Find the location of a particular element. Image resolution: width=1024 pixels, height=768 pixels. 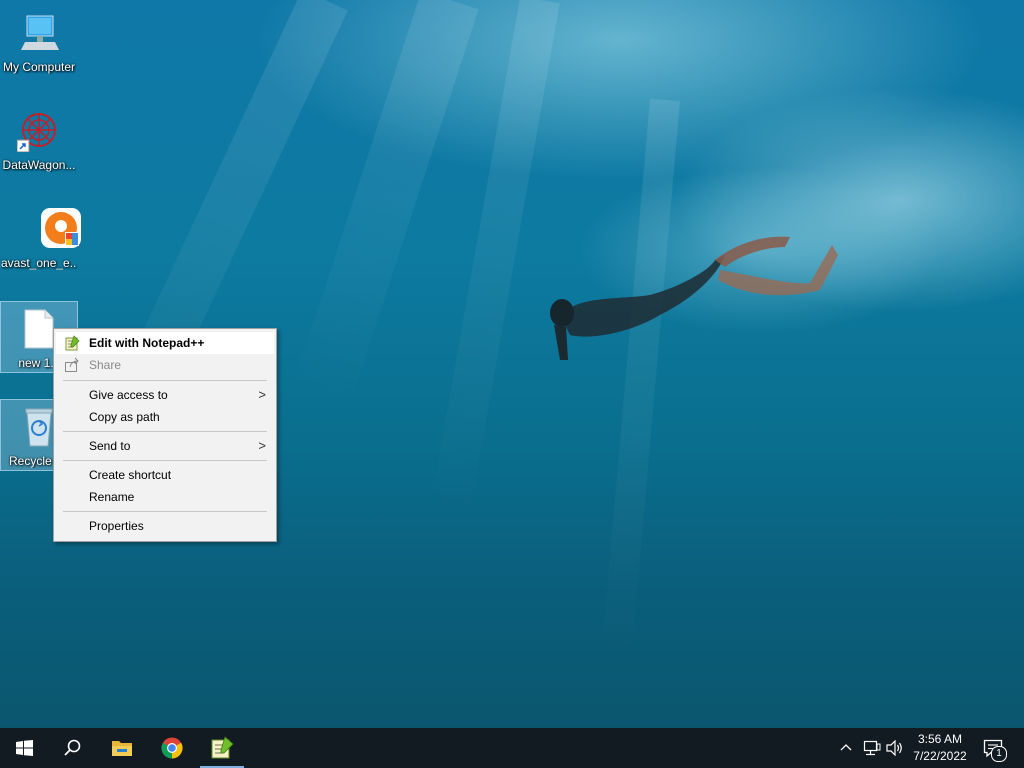

start-icon is located at coordinates (24, 748).